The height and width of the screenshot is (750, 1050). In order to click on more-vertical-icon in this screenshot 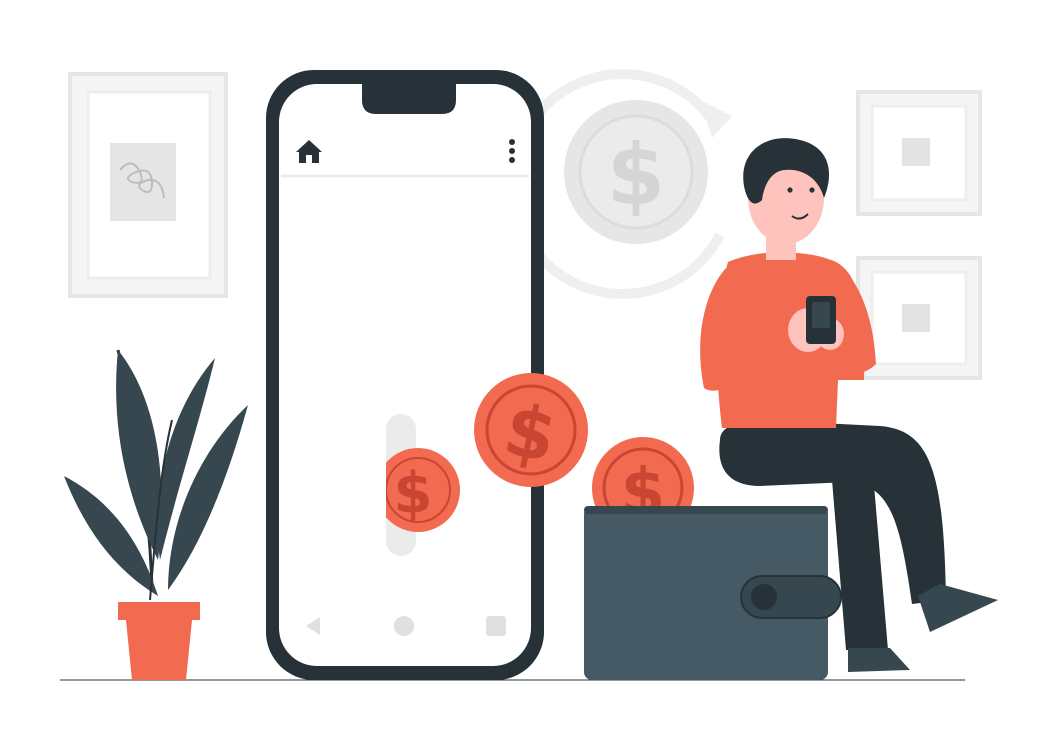, I will do `click(512, 151)`.